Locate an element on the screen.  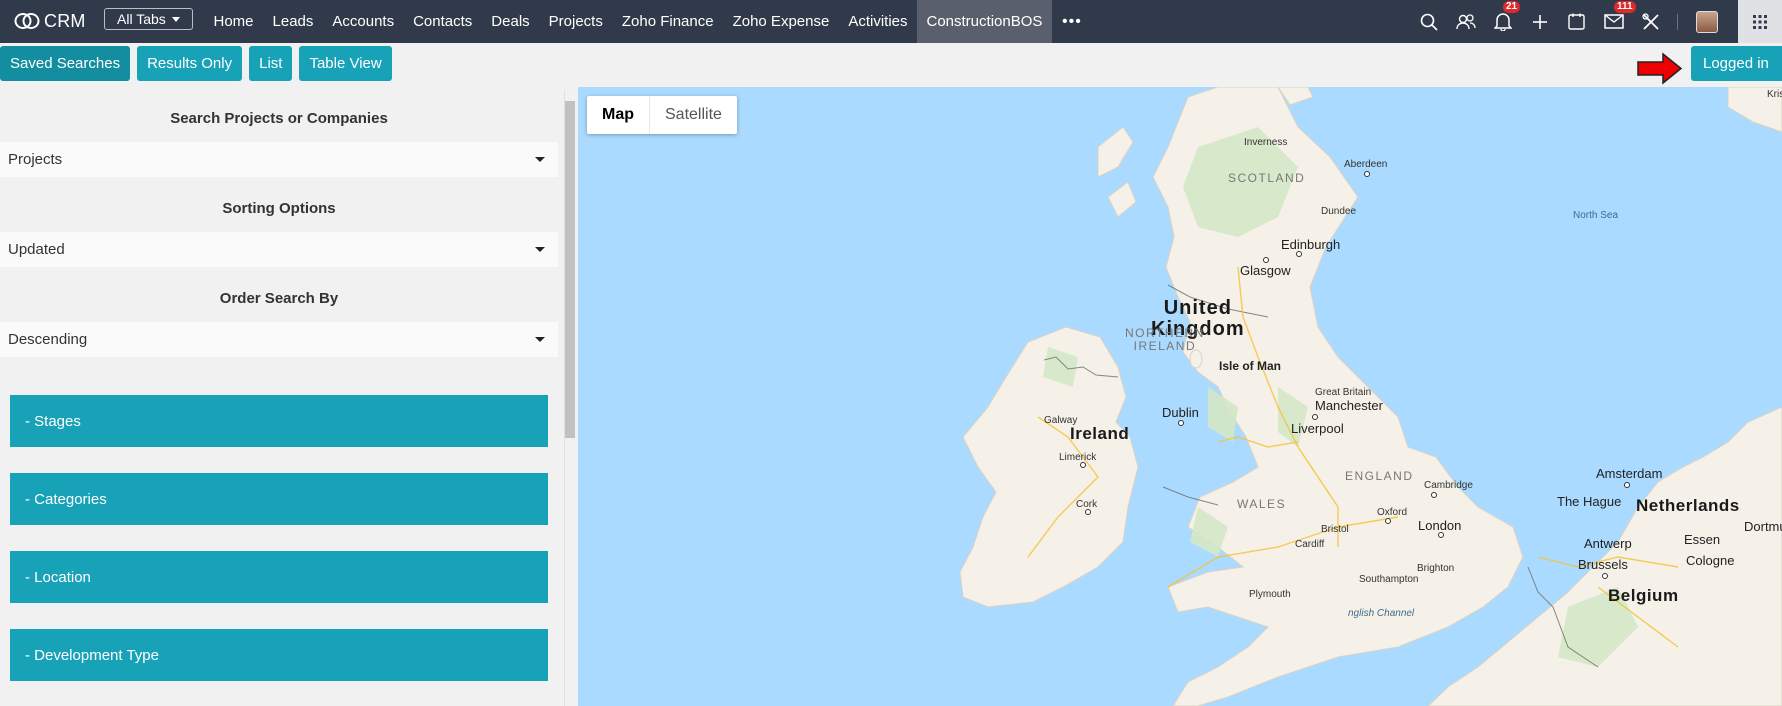
top-right-icons: 21 111 is located at coordinates (1596, 21).